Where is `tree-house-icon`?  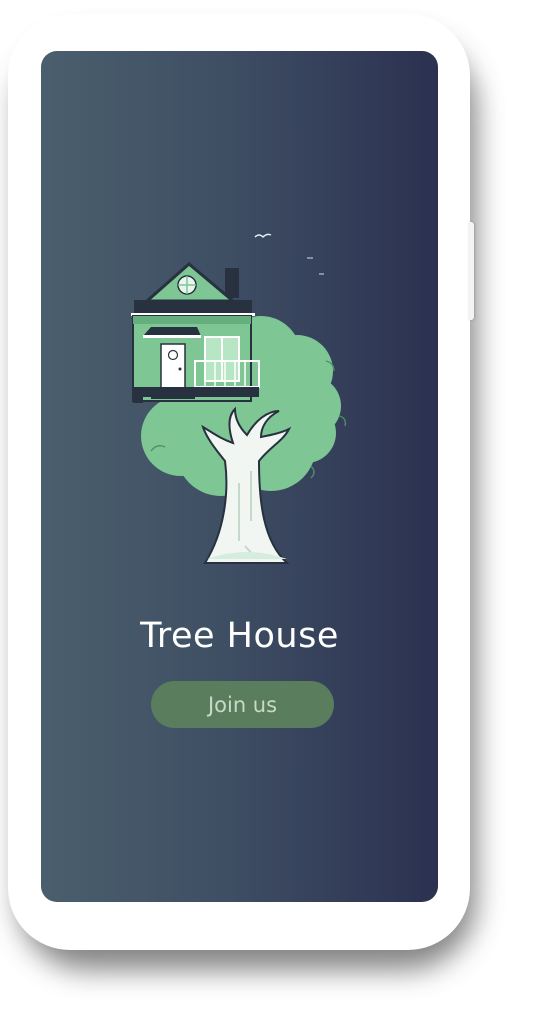 tree-house-icon is located at coordinates (239, 398).